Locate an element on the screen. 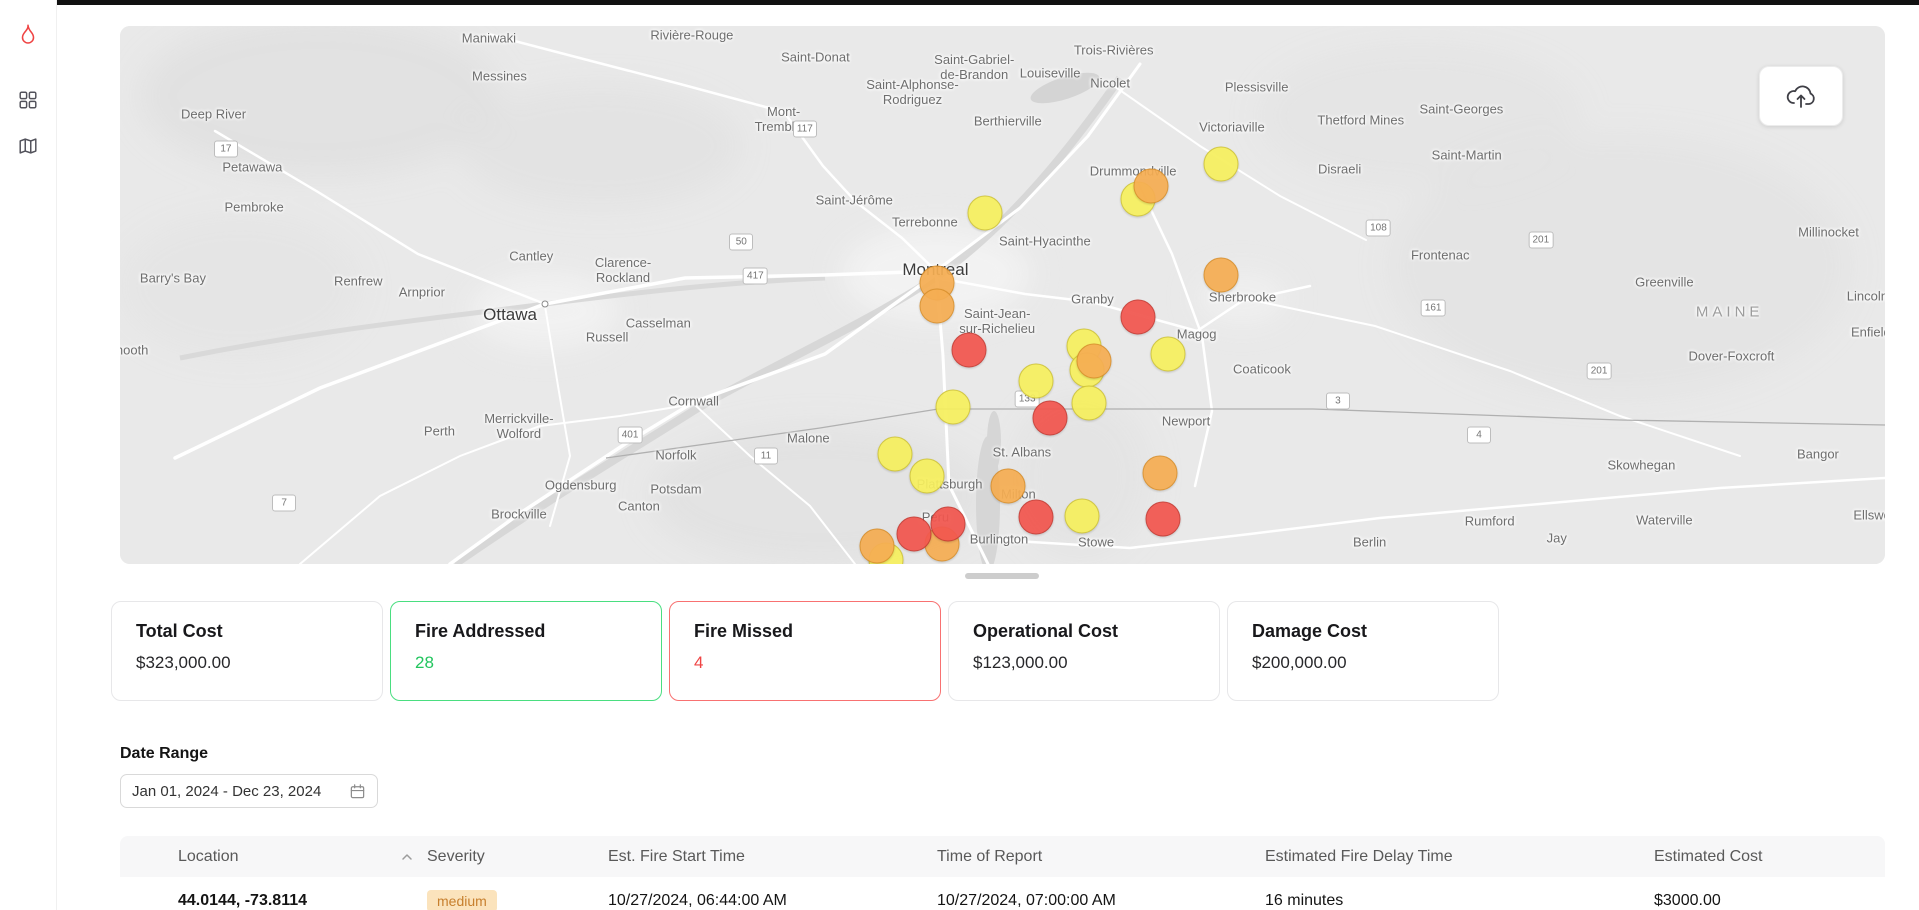 The height and width of the screenshot is (910, 1919). cloud-upload-icon is located at coordinates (1800, 96).